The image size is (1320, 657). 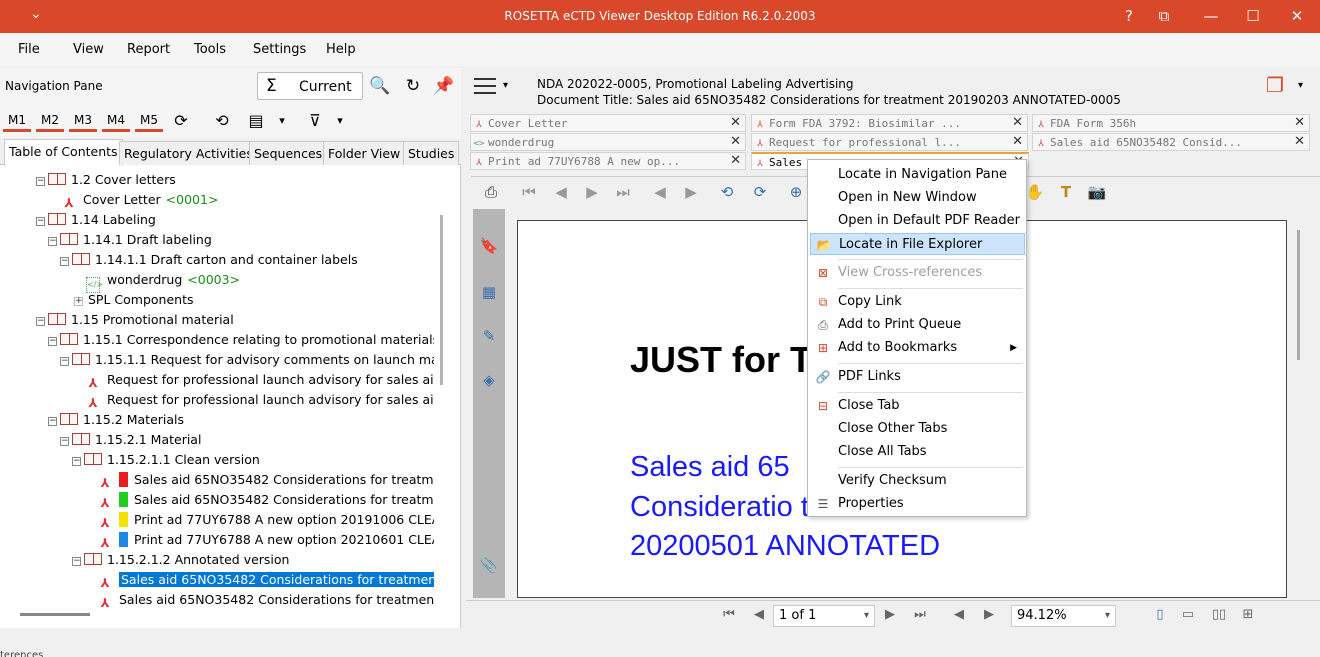 I want to click on hamburger-menu-icon, so click(x=485, y=86).